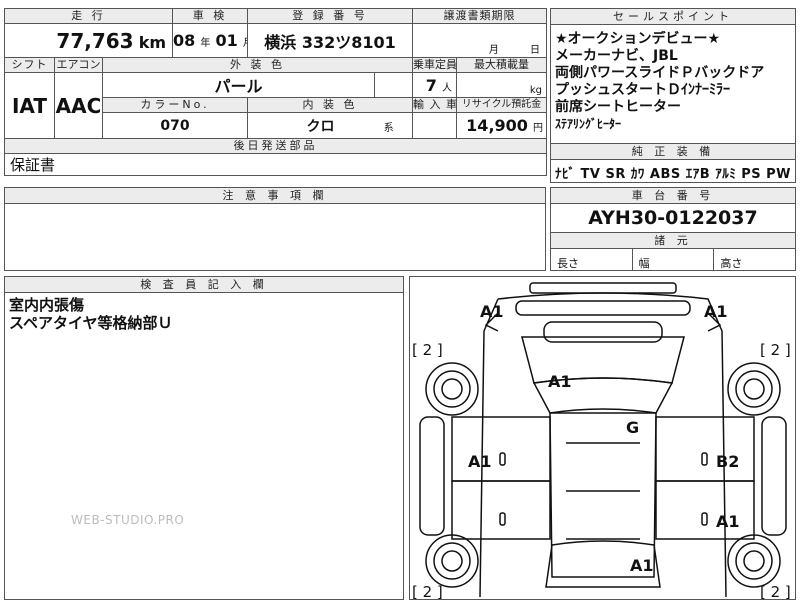 The width and height of the screenshot is (800, 600). Describe the element at coordinates (727, 461) in the screenshot. I see `mark-right-front-door: B2` at that location.